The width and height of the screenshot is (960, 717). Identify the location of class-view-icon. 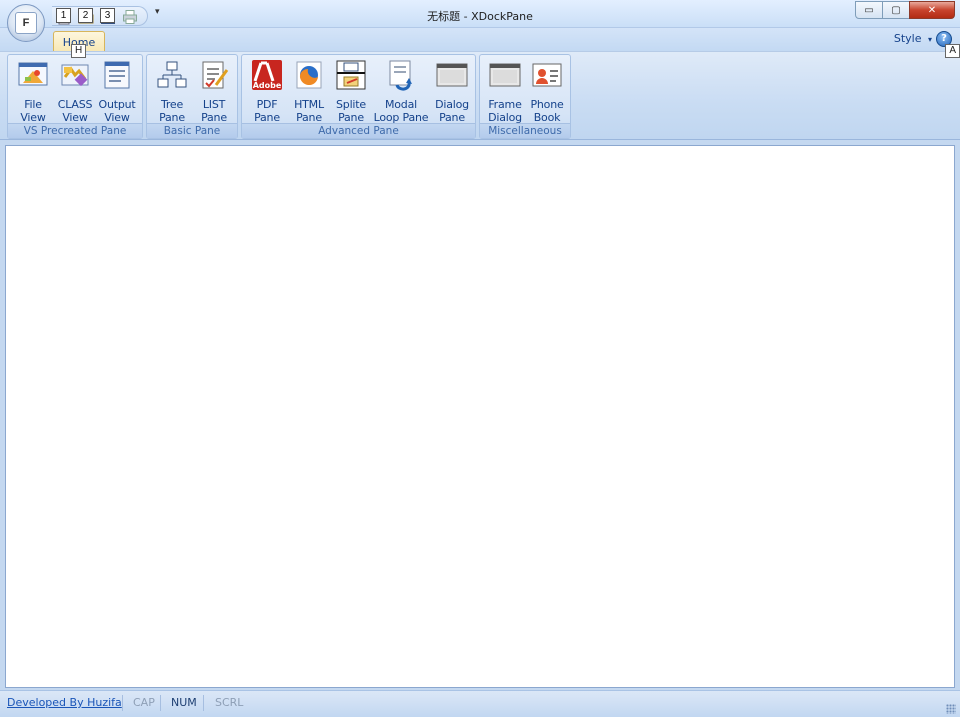
(75, 75).